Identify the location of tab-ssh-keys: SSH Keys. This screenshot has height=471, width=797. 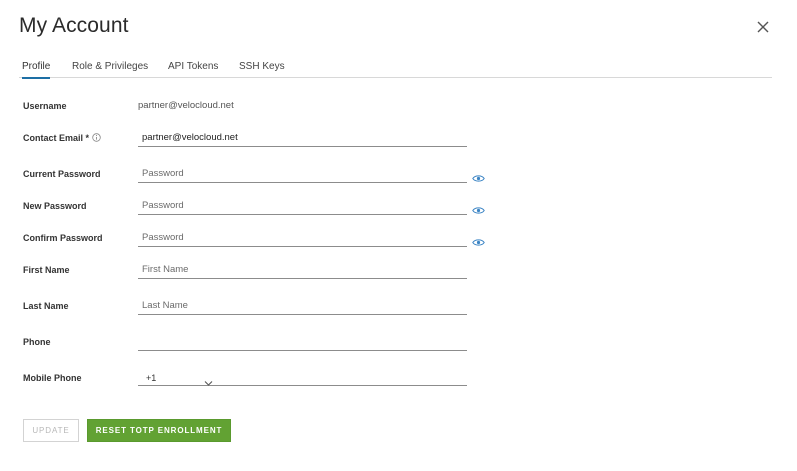
(262, 67).